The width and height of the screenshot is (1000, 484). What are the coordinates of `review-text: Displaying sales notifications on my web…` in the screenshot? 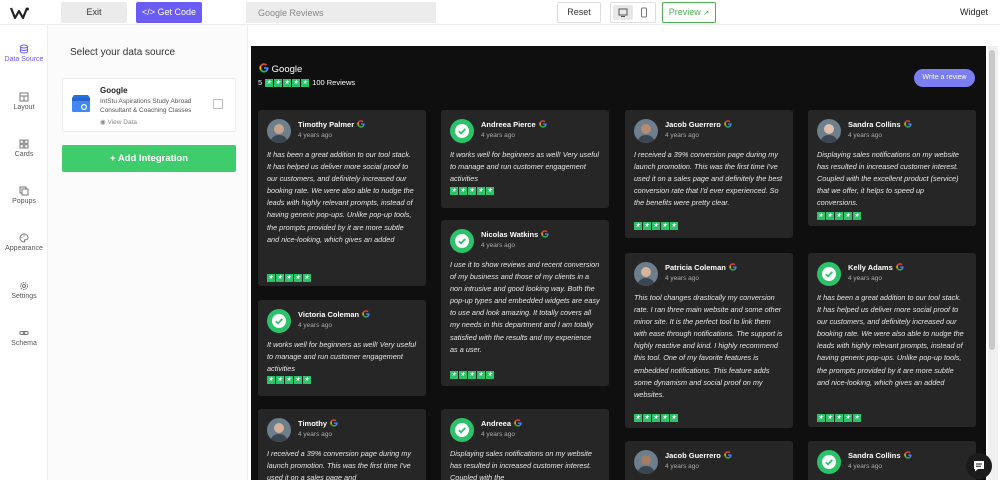 It's located at (521, 464).